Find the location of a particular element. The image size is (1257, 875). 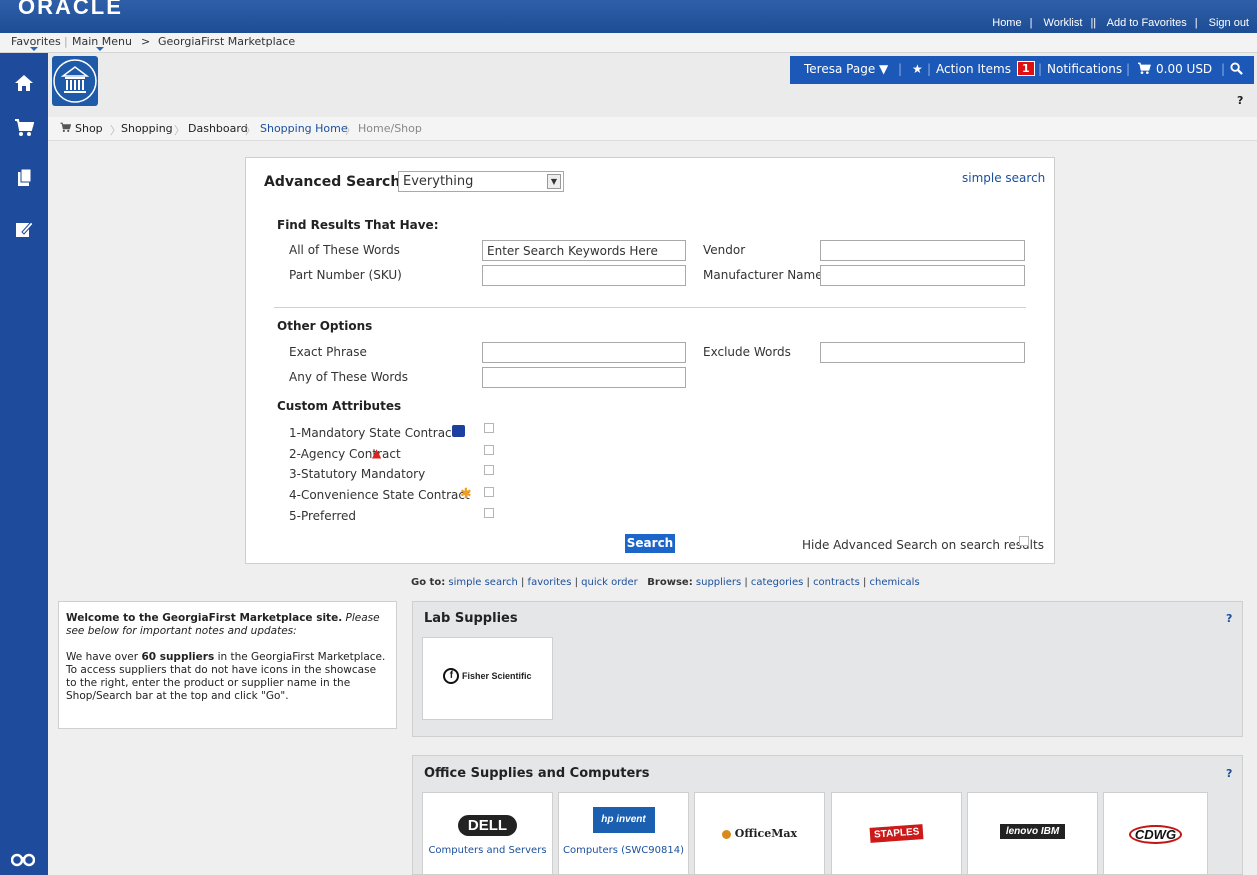

search-button: Search is located at coordinates (650, 543).